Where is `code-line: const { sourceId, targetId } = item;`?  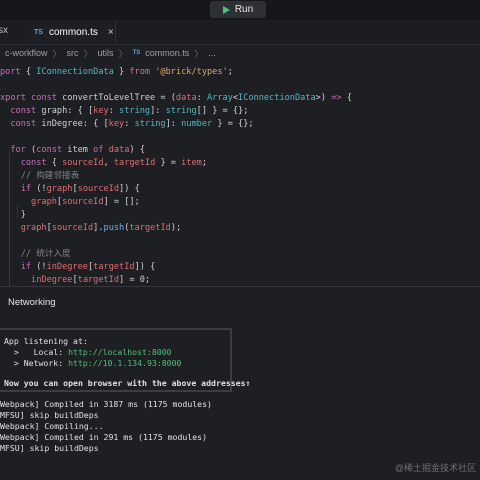 code-line: const { sourceId, targetId } = item; is located at coordinates (103, 163).